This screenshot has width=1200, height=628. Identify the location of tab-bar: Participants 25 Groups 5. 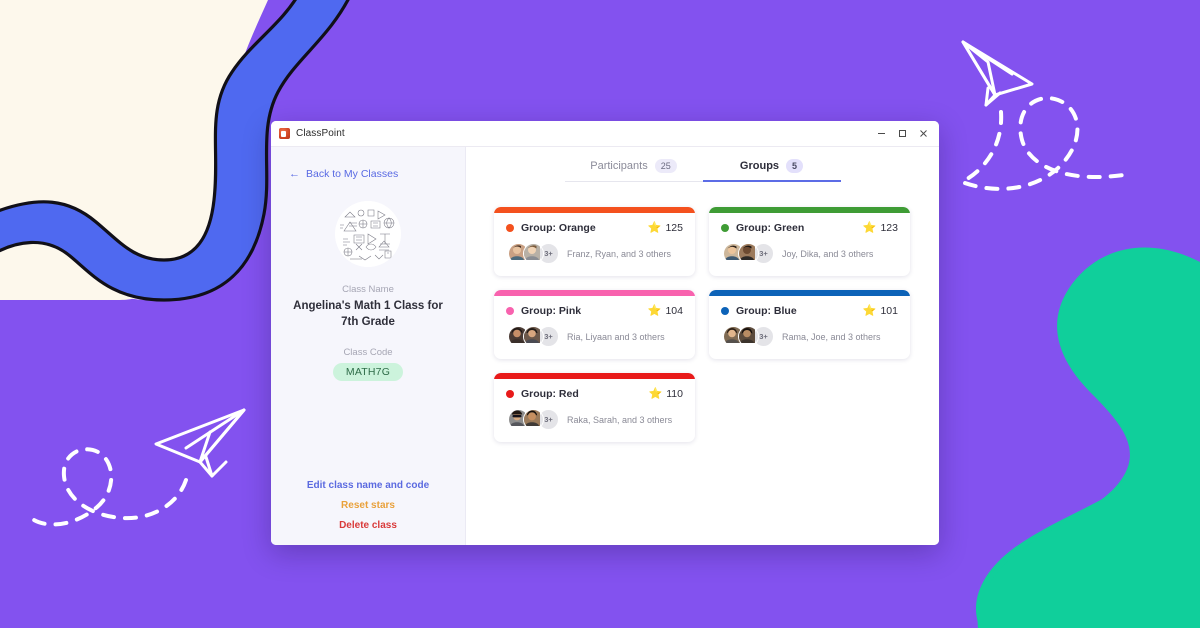
(702, 171).